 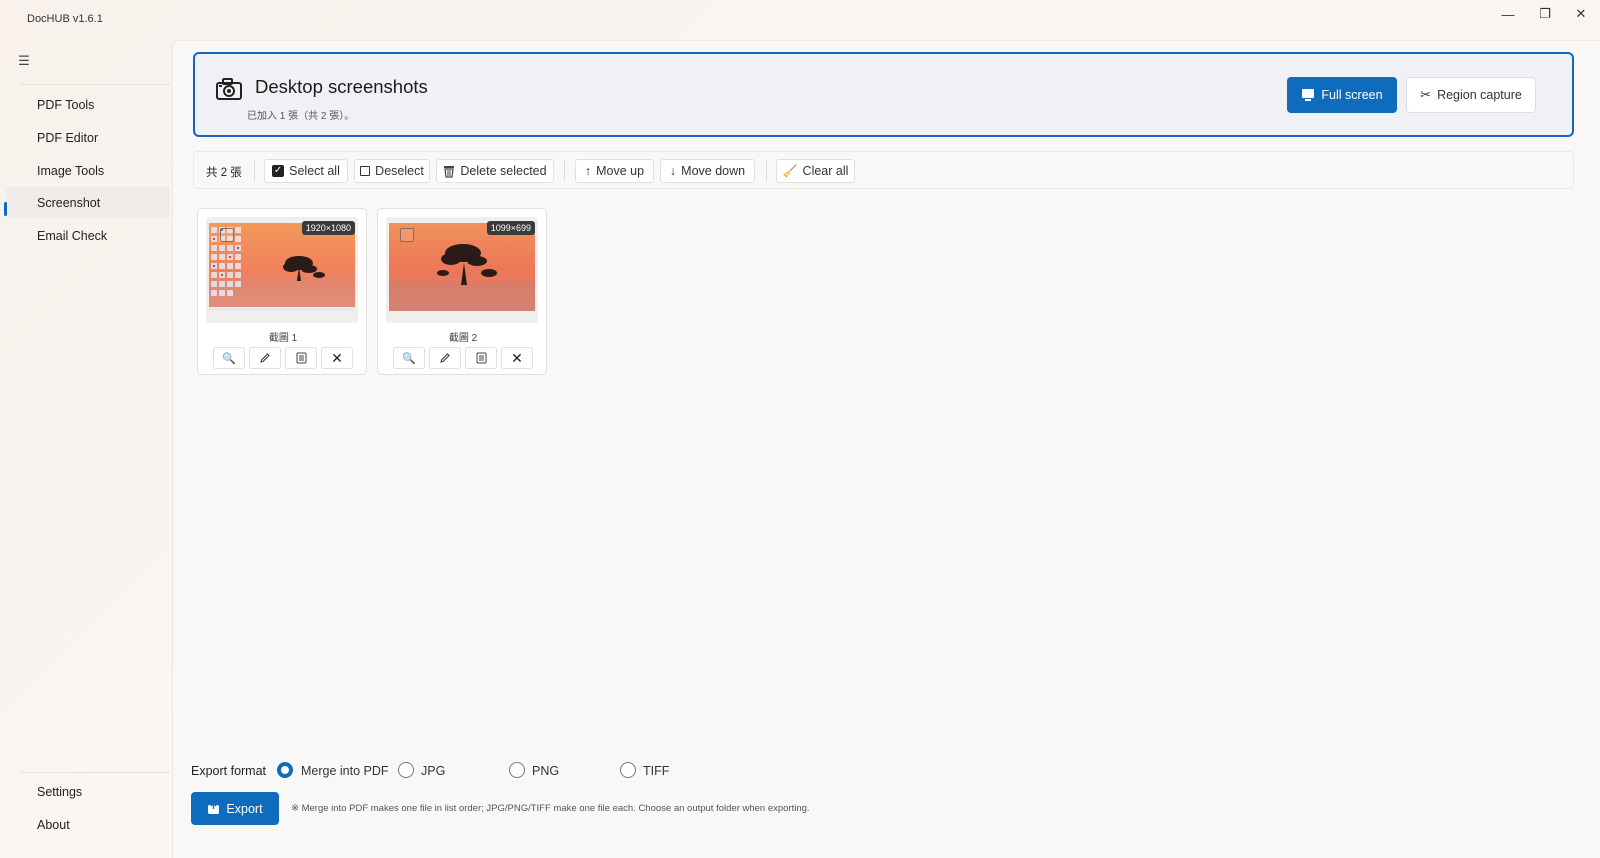 What do you see at coordinates (449, 171) in the screenshot?
I see `trash-icon` at bounding box center [449, 171].